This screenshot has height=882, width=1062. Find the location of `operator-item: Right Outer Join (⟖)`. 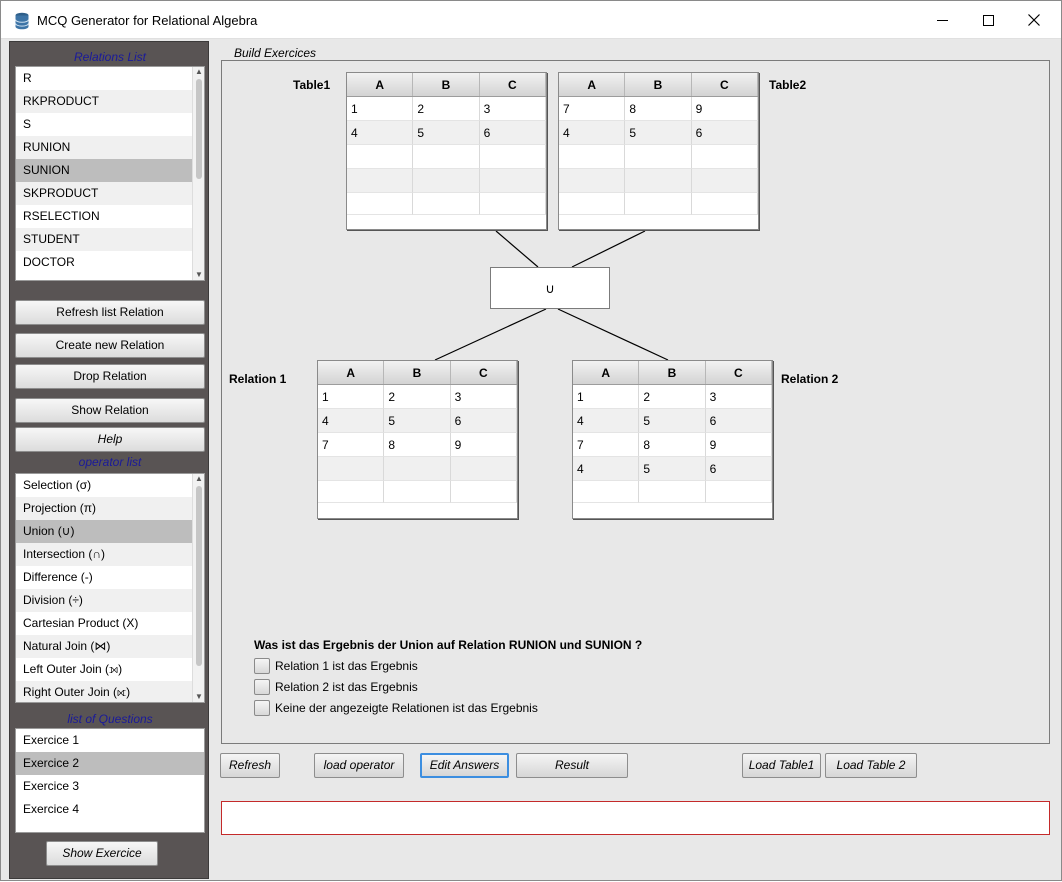

operator-item: Right Outer Join (⟖) is located at coordinates (110, 691).